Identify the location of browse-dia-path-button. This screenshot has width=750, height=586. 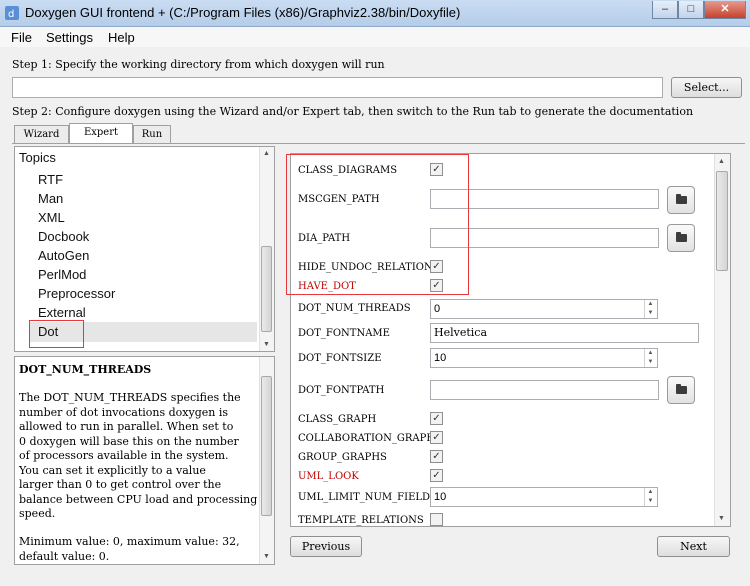
(681, 238).